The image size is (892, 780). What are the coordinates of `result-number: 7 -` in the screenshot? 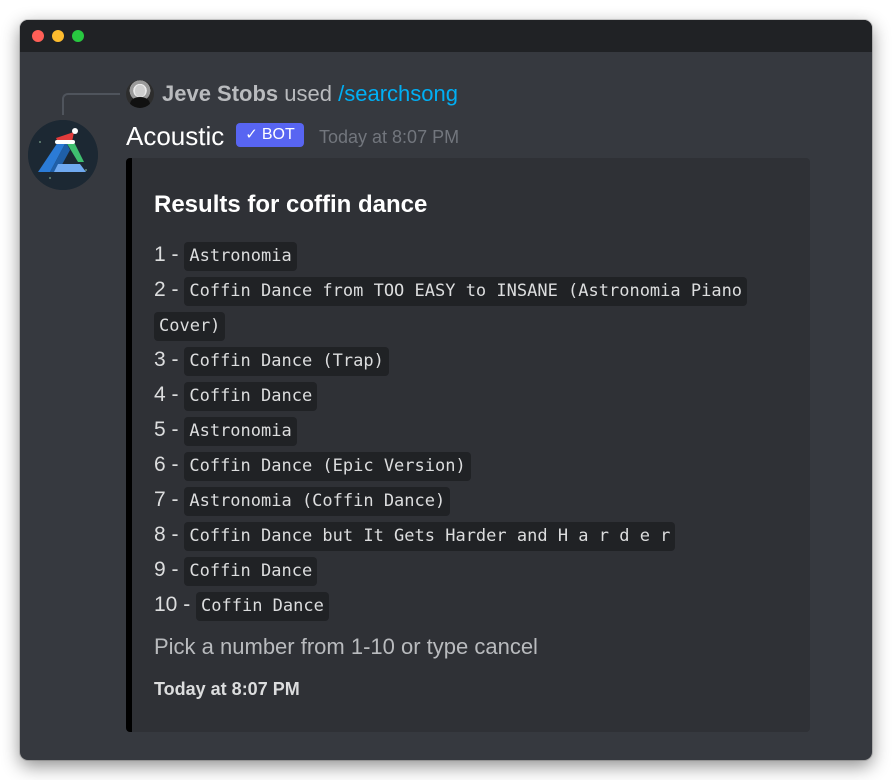 It's located at (166, 499).